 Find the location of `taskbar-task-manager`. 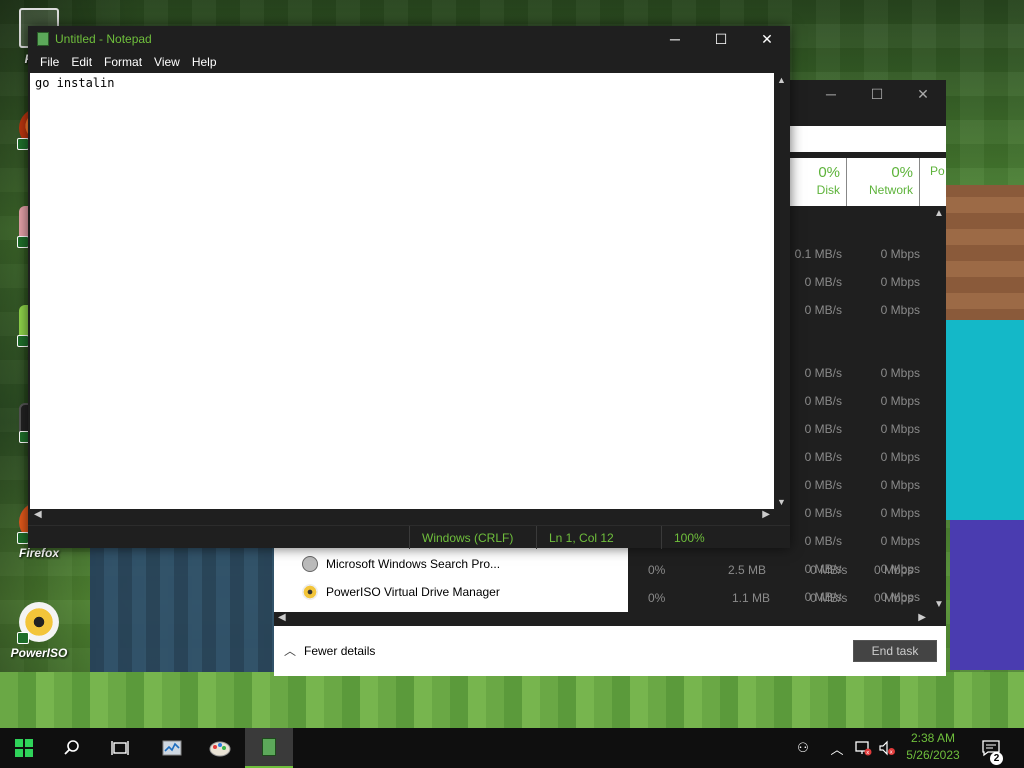

taskbar-task-manager is located at coordinates (172, 748).